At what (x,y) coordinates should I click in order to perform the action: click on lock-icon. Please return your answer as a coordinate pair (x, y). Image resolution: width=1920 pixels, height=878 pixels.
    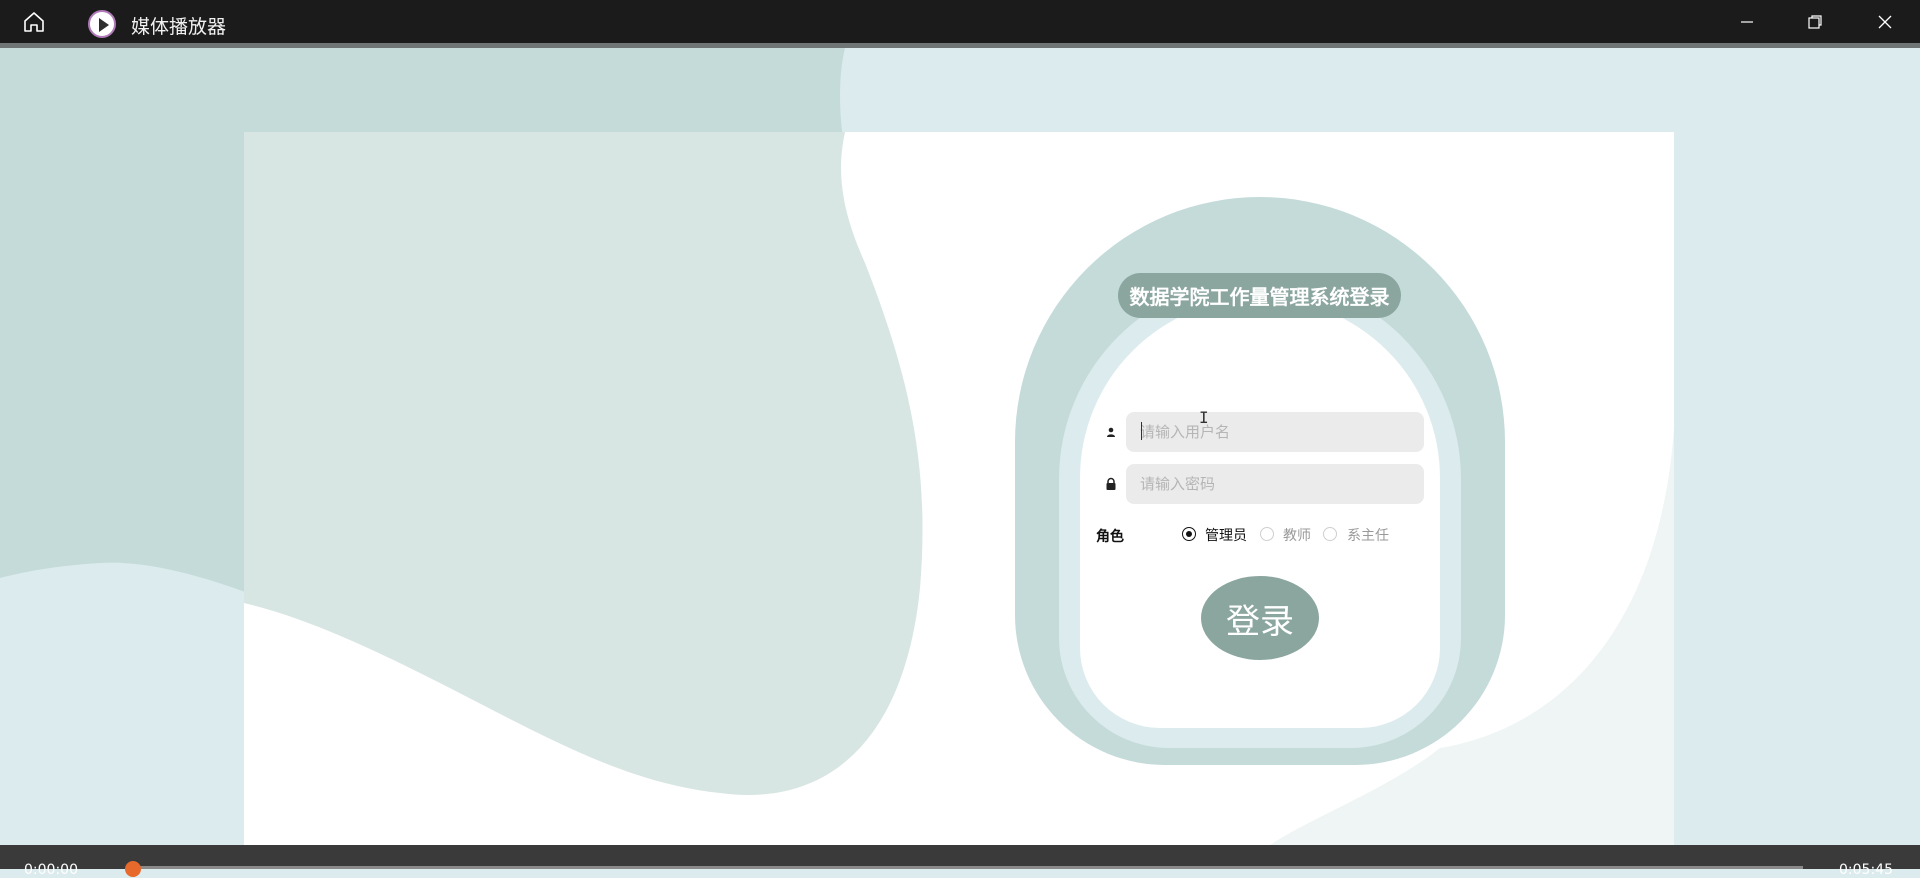
    Looking at the image, I should click on (1111, 483).